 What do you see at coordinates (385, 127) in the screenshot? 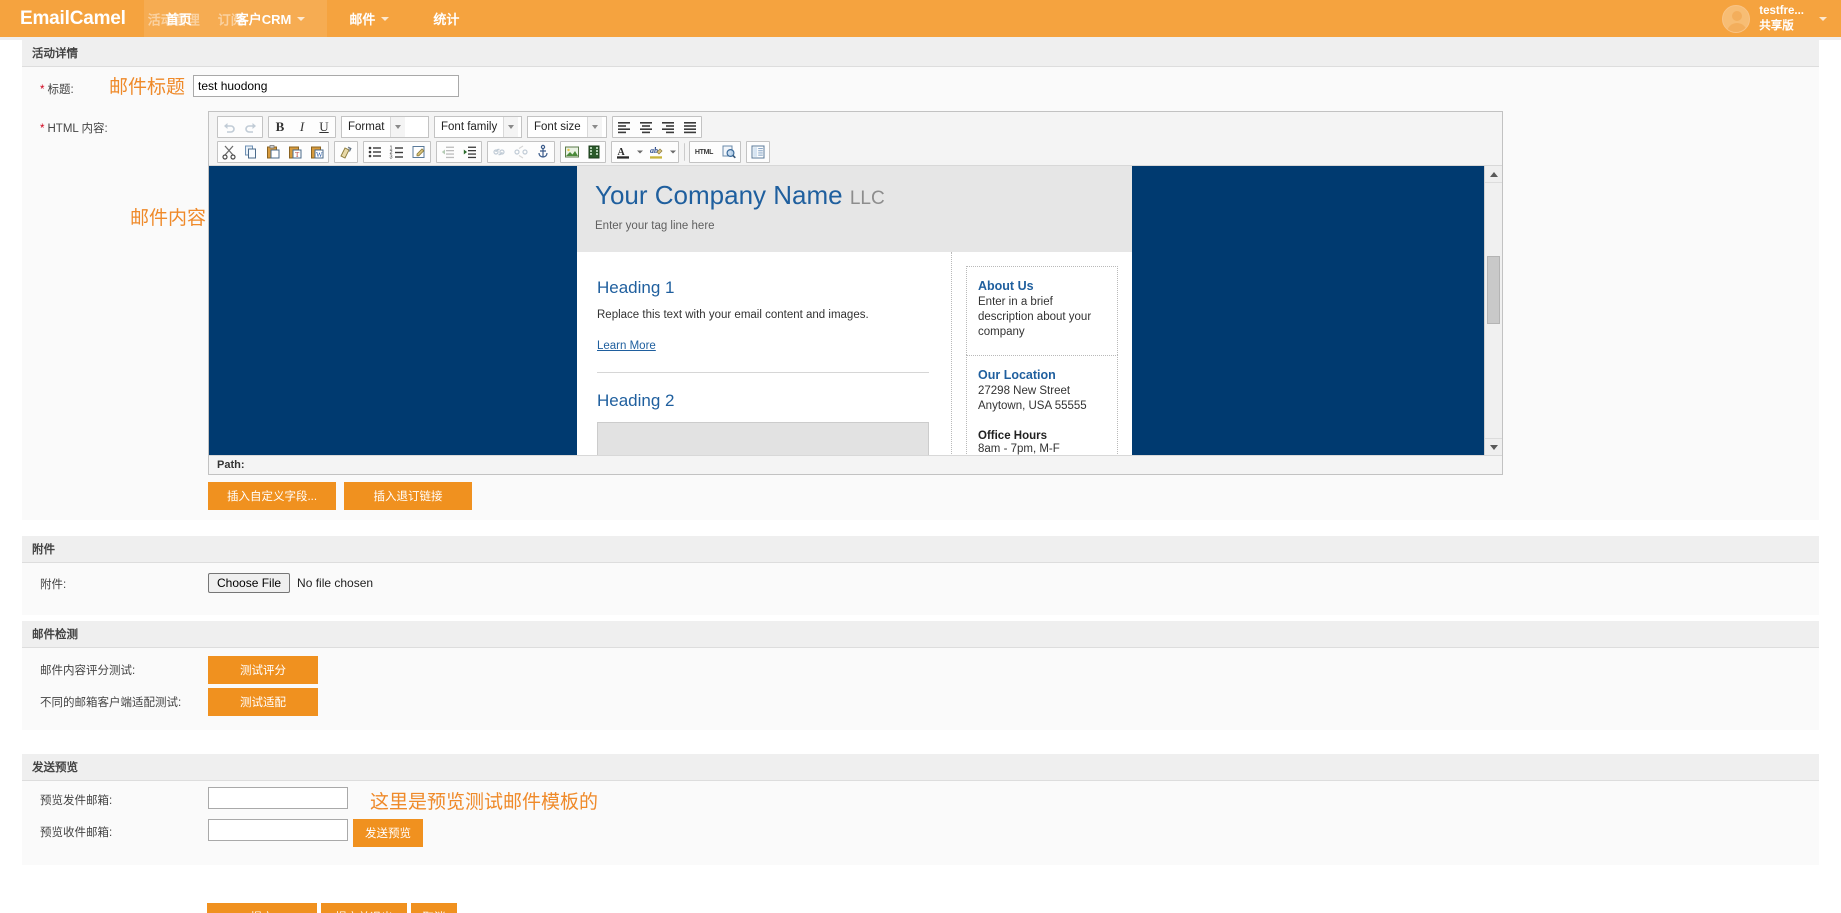
I see `format-select: Format` at bounding box center [385, 127].